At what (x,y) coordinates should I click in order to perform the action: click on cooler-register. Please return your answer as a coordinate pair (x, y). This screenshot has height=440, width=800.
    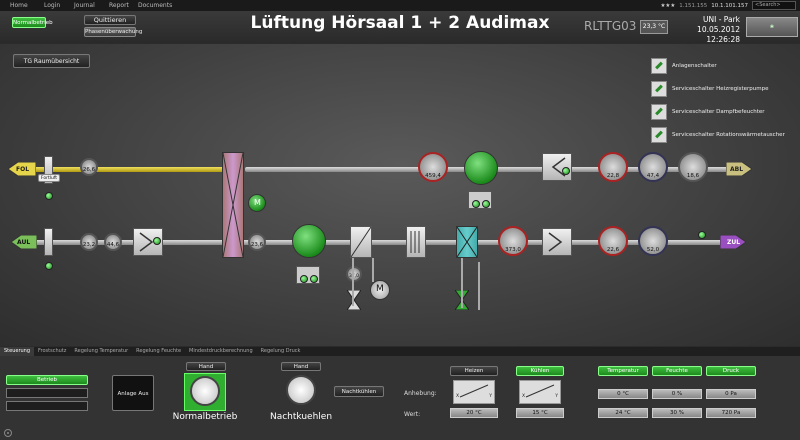
    Looking at the image, I should click on (467, 242).